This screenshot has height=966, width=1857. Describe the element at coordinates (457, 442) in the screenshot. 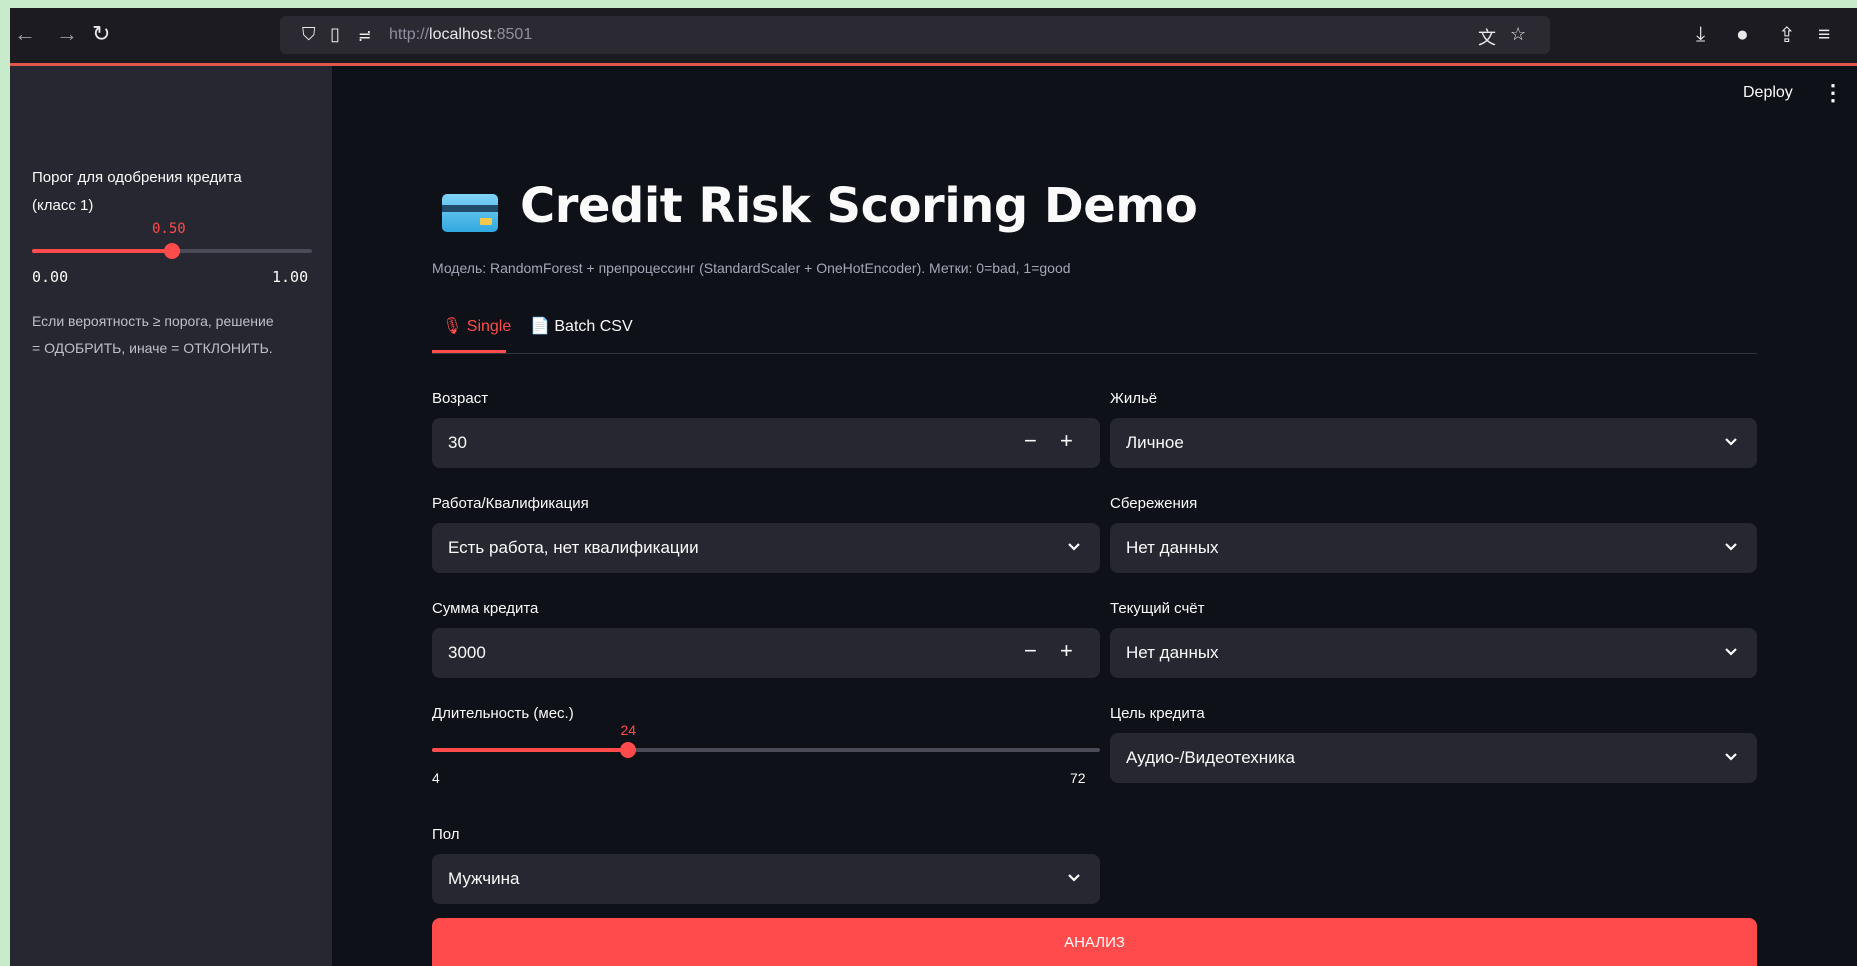

I see `age-value: 30` at that location.